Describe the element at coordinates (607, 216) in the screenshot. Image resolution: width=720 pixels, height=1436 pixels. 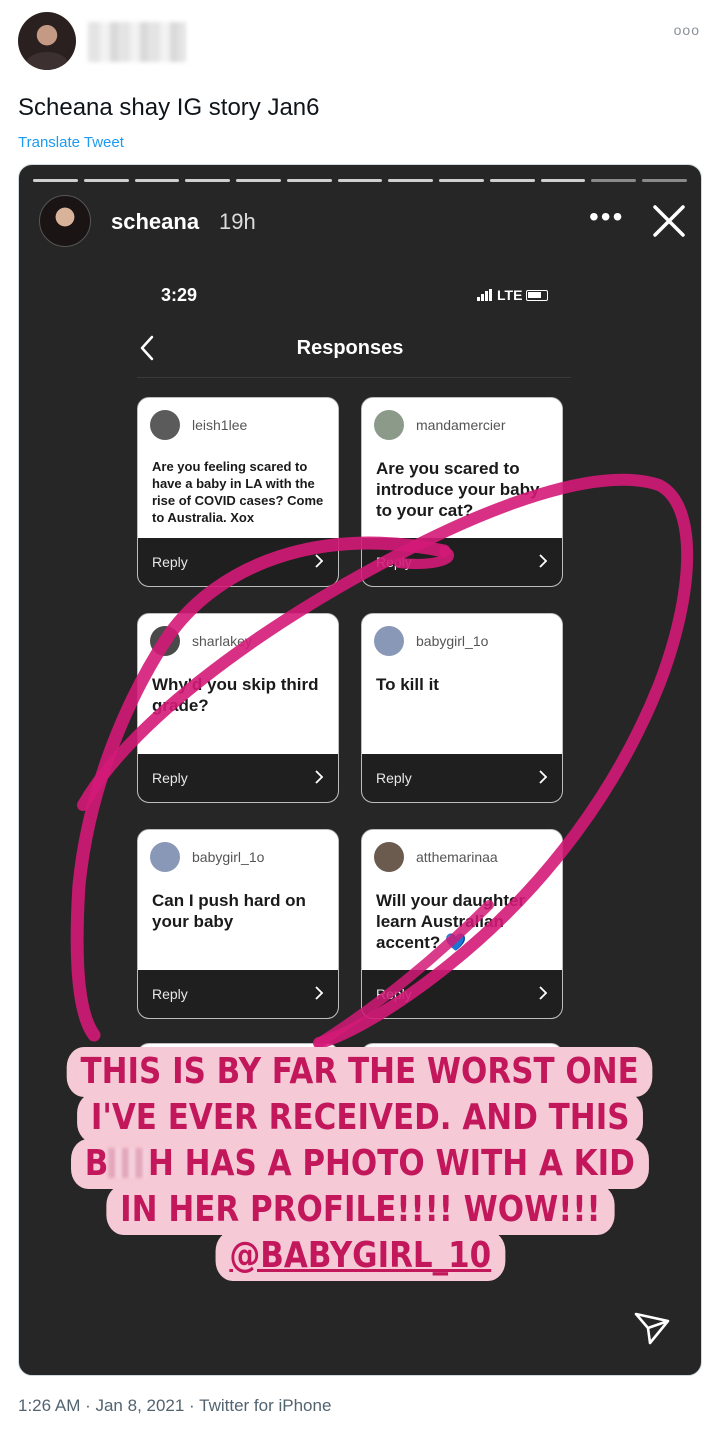
I see `story-more-icon: •••` at that location.